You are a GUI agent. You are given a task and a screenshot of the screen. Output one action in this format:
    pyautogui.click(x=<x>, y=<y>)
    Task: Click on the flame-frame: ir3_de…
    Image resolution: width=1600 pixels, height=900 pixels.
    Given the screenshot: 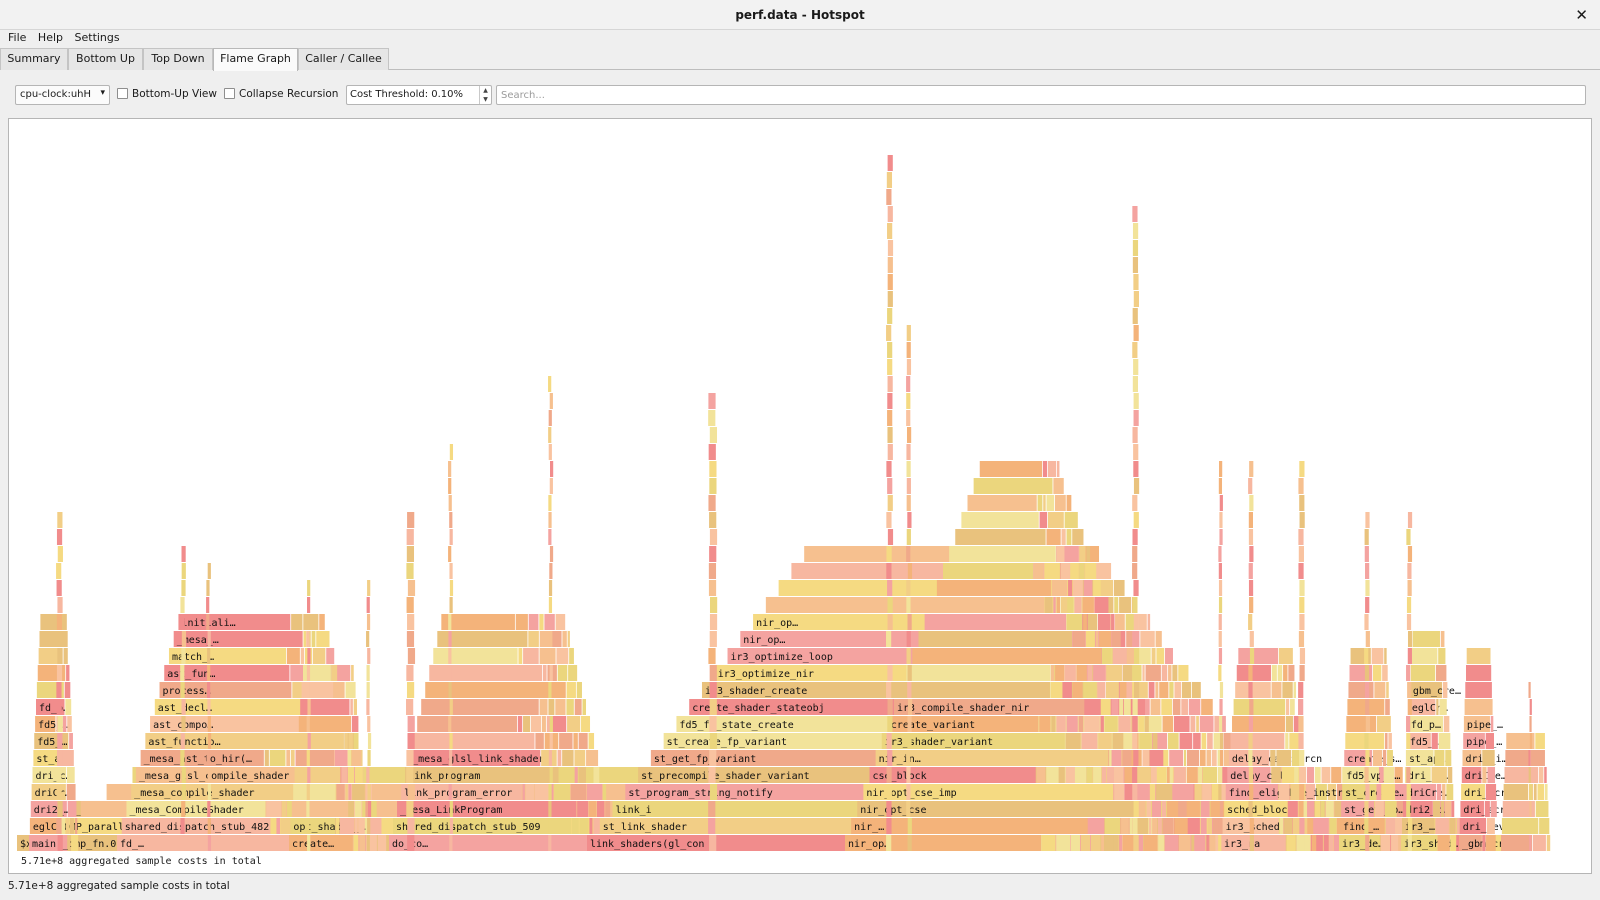 What is the action you would take?
    pyautogui.click(x=1361, y=843)
    